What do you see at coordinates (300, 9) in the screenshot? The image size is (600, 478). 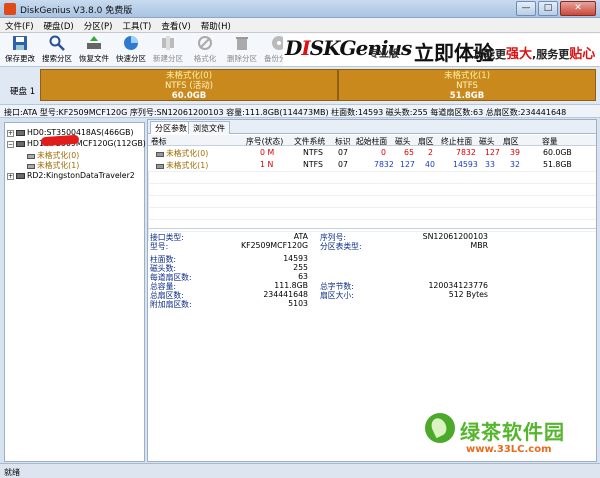 I see `title-bar: DiskGenius V3.8.0 免费版 — □ ✕` at bounding box center [300, 9].